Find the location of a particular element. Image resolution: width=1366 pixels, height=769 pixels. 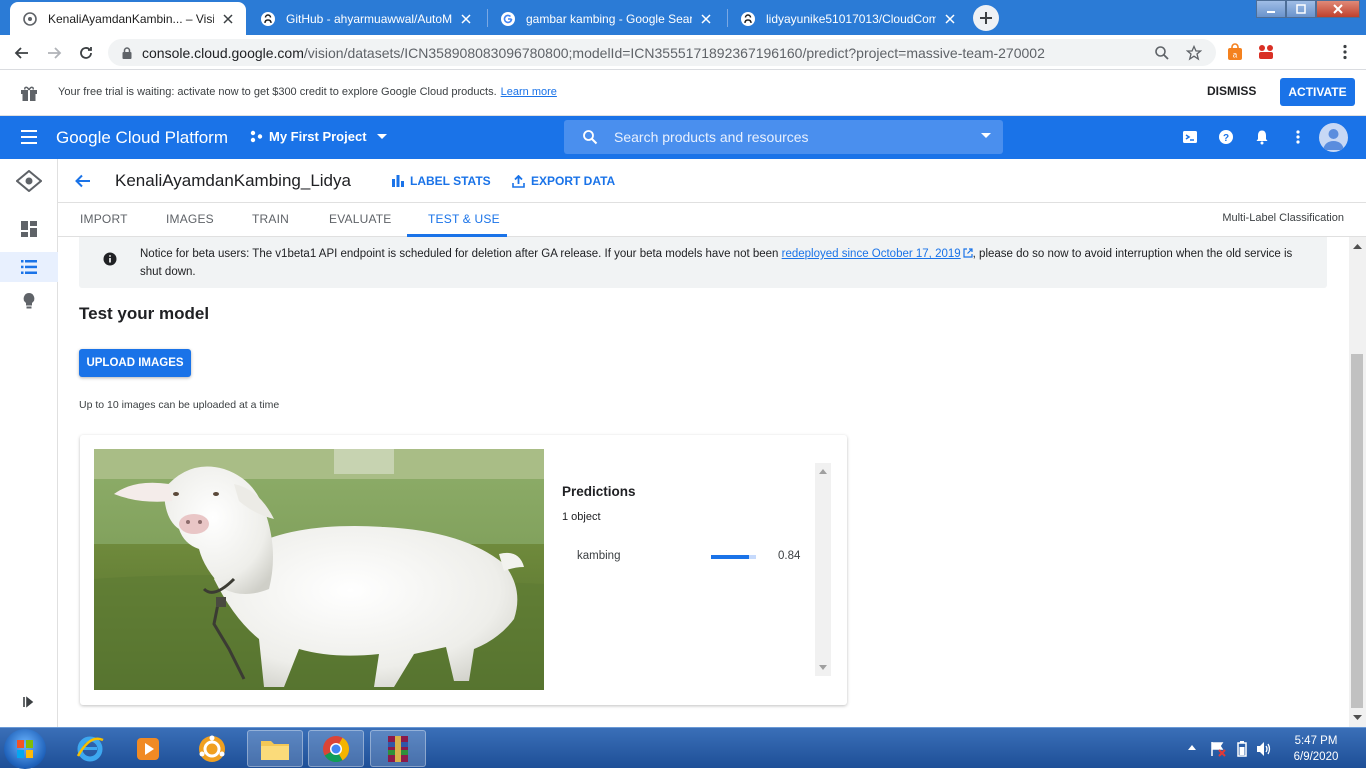

learn-more-link: Learn more is located at coordinates (529, 92).